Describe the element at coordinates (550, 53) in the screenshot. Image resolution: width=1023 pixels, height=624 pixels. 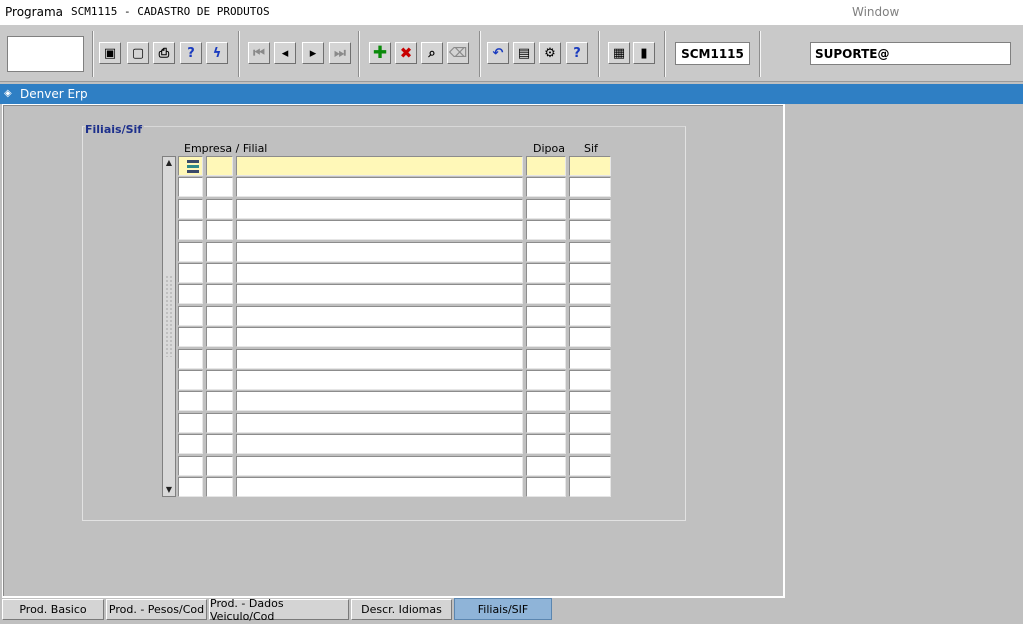
I see `tools-button: ⚙` at that location.